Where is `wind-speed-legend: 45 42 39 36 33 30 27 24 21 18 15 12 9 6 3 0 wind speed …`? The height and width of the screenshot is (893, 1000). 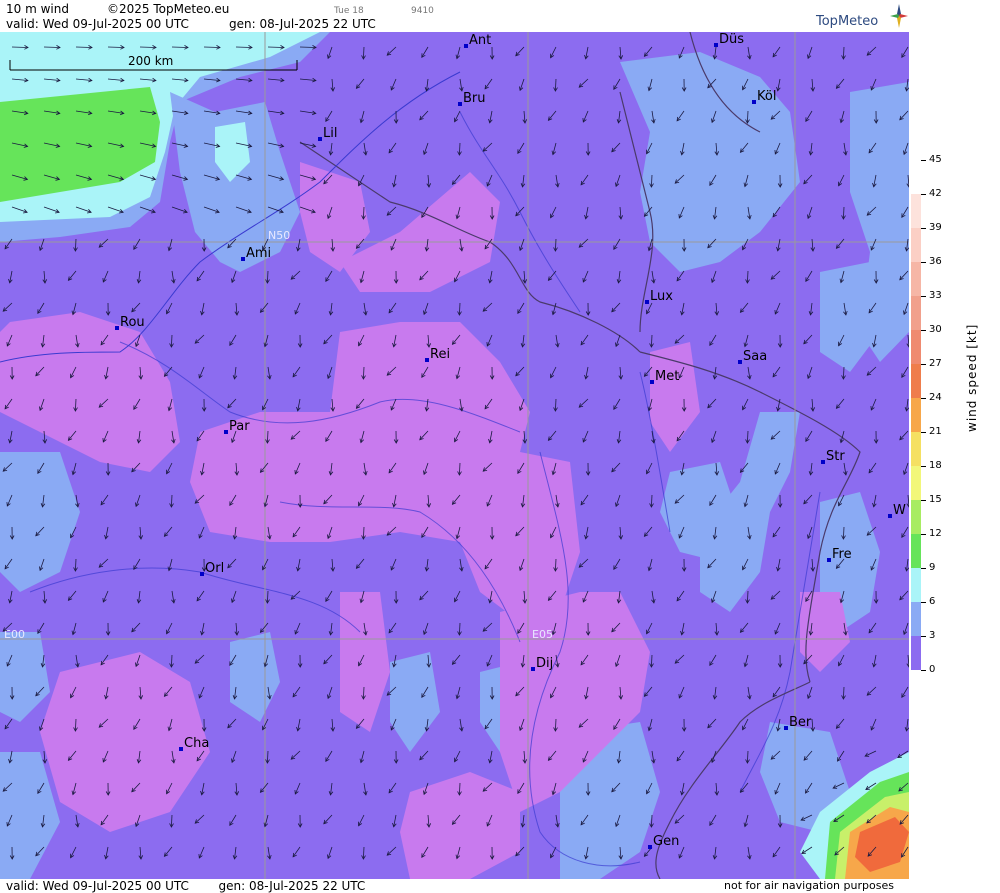
wind-speed-legend: 45 42 39 36 33 30 27 24 21 18 15 12 9 6 3 0 wind speed … is located at coordinates (954, 455).